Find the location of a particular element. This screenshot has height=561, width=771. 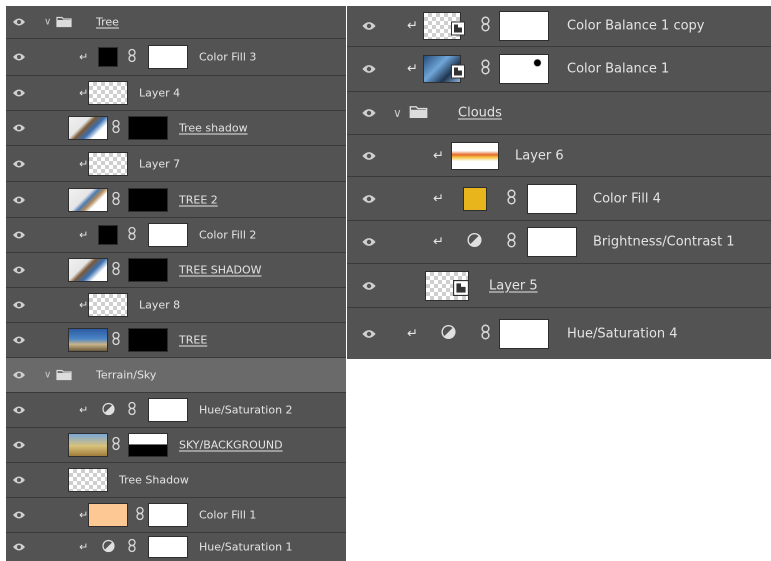

layer-name: Tree is located at coordinates (107, 22).